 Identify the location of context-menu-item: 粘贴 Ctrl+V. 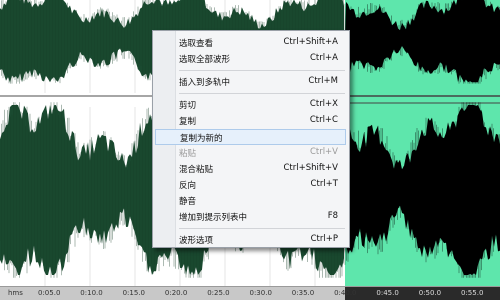
(250, 153).